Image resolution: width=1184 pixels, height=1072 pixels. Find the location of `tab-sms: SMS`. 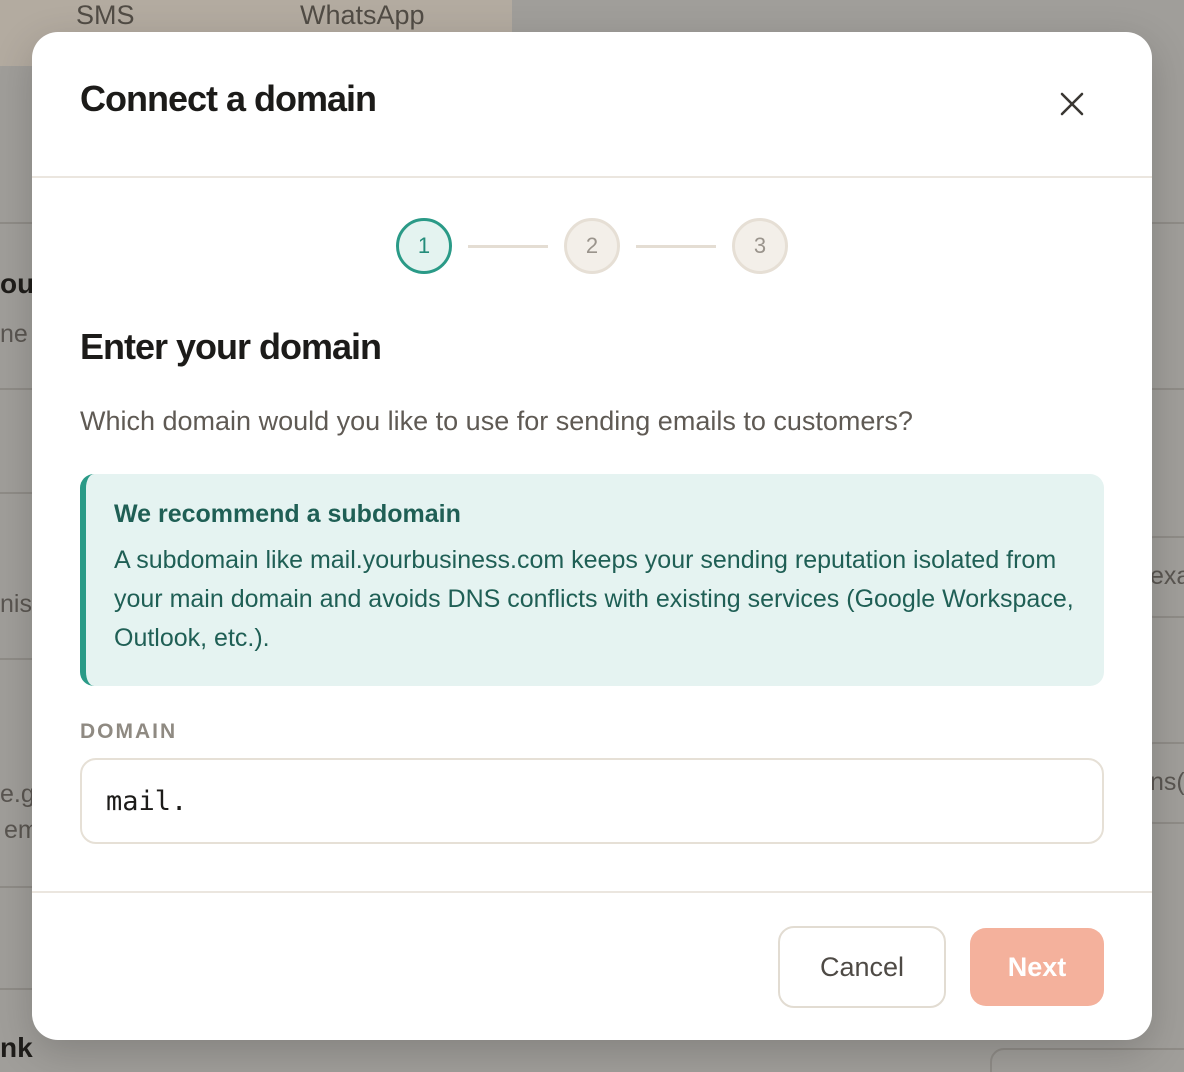

tab-sms: SMS is located at coordinates (105, 15).